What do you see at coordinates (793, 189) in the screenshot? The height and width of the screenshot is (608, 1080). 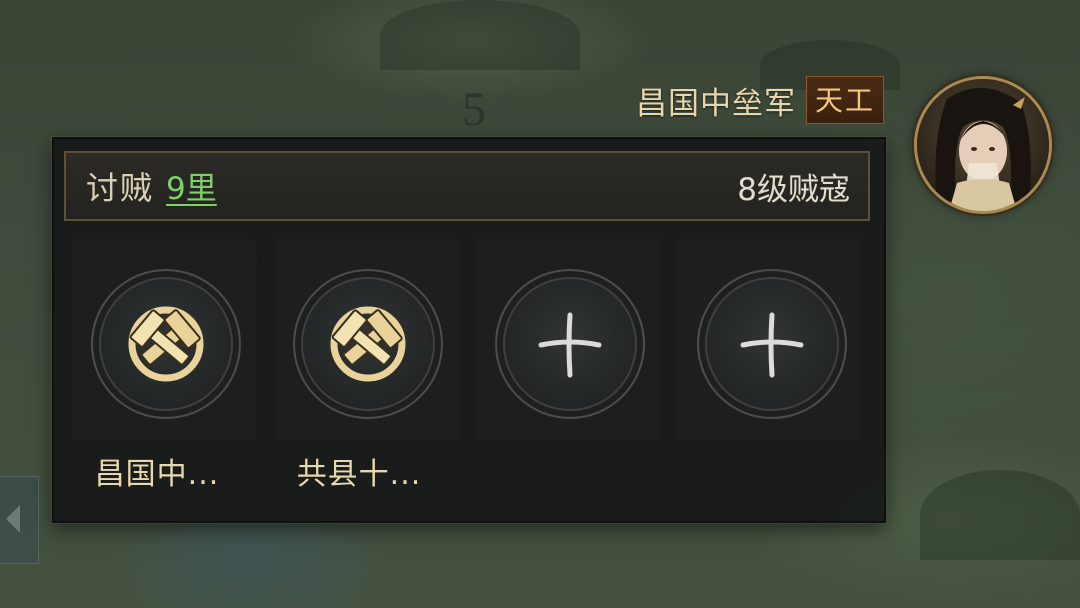 I see `march-target-label: 8级贼寇` at bounding box center [793, 189].